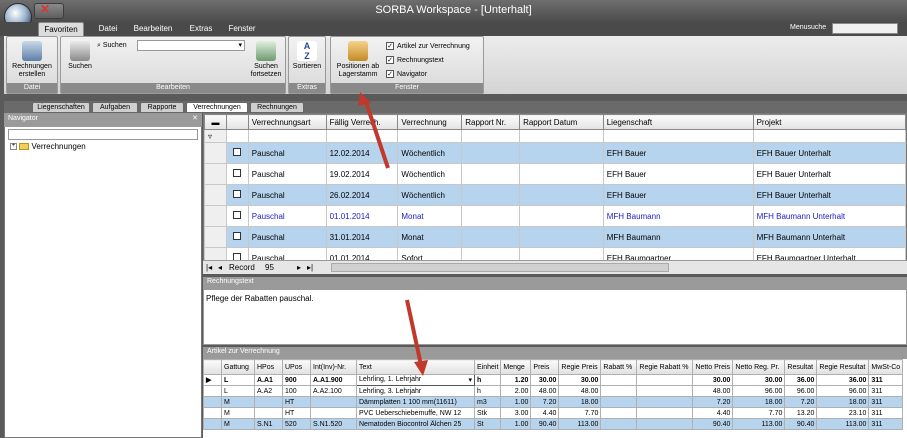 This screenshot has width=907, height=438. What do you see at coordinates (421, 368) in the screenshot?
I see `arrow-head-down-icon` at bounding box center [421, 368].